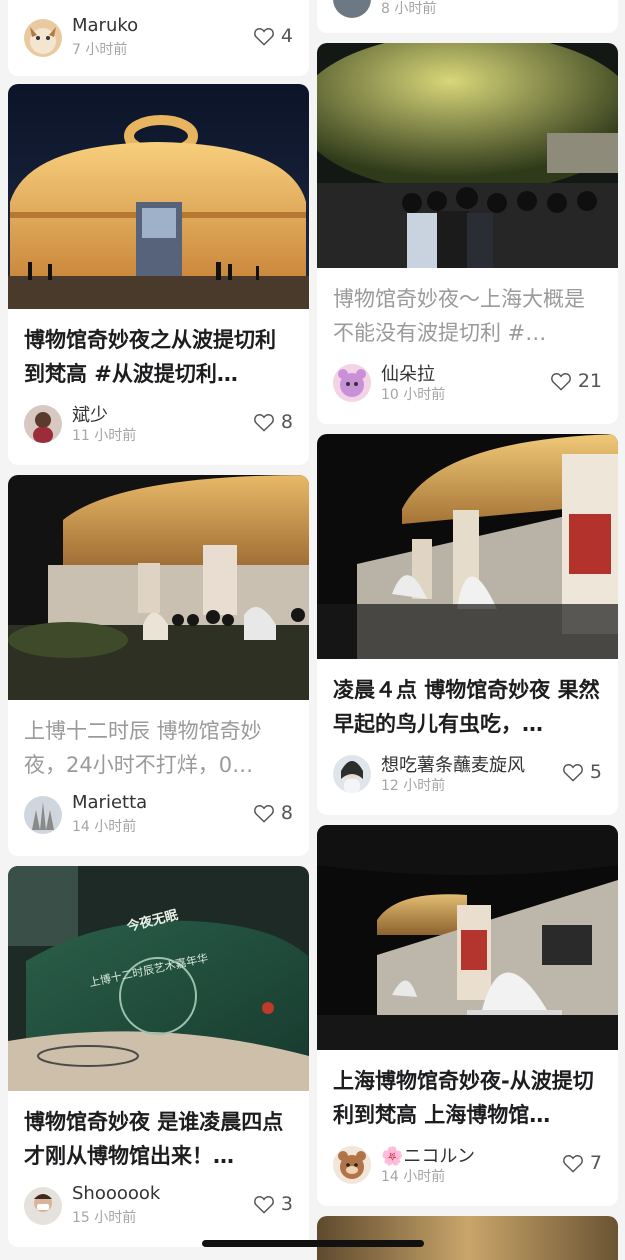  I want to click on author-name: 斌少, so click(90, 414).